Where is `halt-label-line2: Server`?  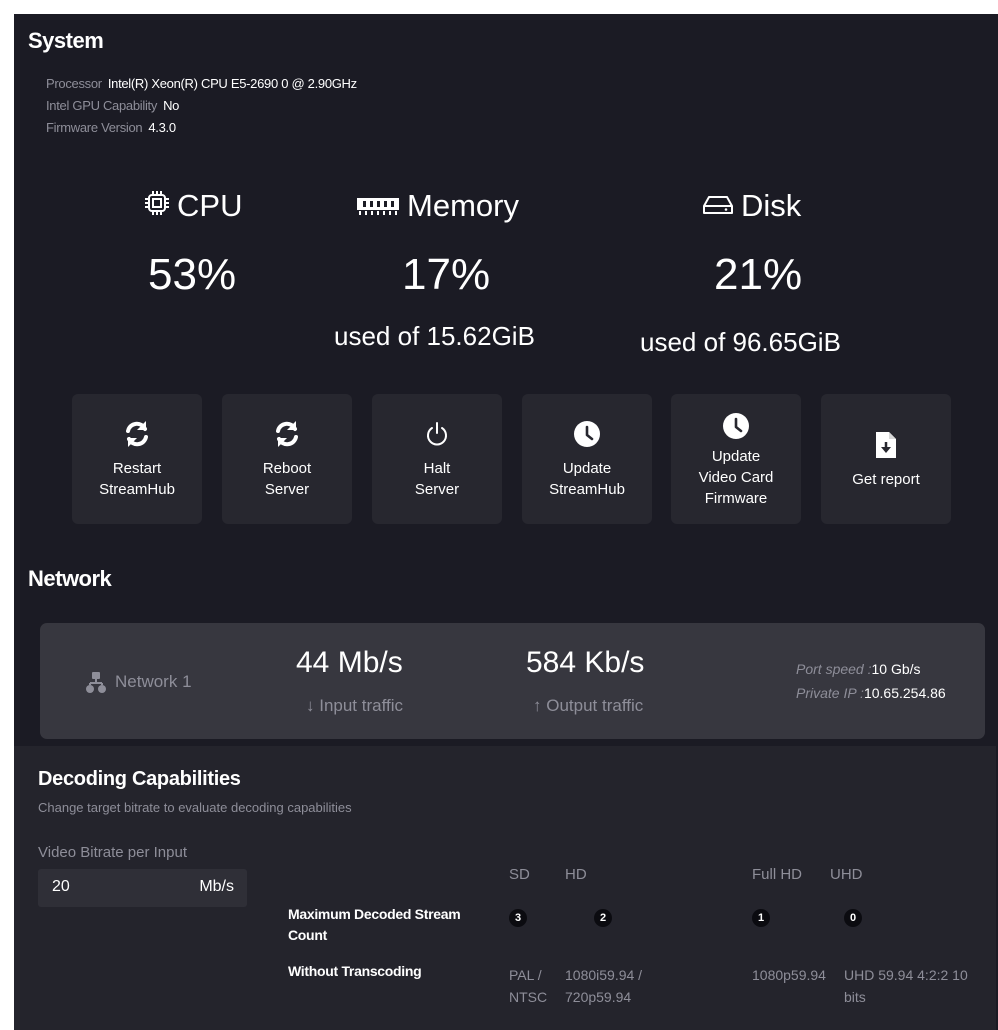
halt-label-line2: Server is located at coordinates (437, 489).